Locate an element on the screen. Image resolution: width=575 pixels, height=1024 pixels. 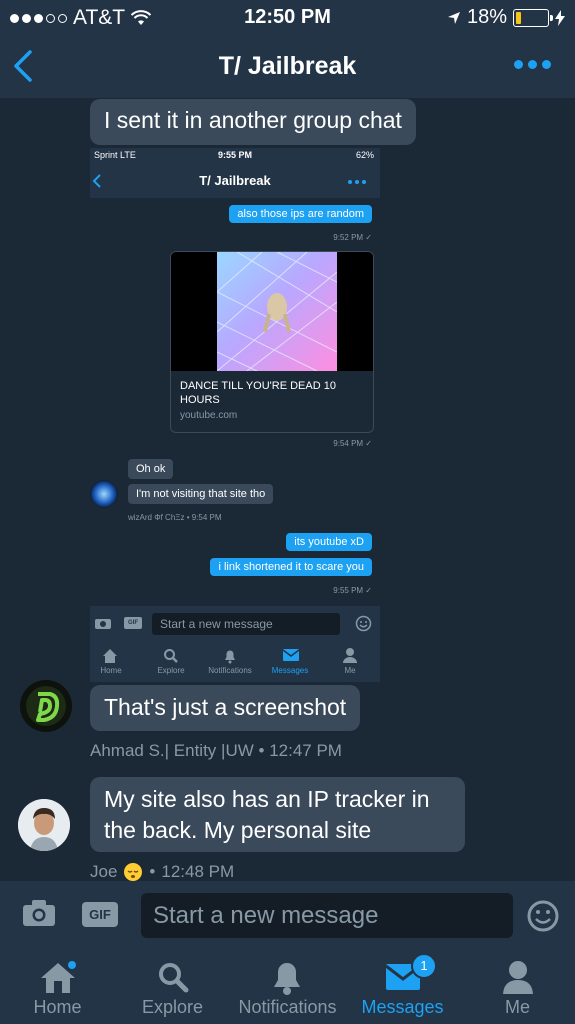
tab-me: Me is located at coordinates (517, 986).